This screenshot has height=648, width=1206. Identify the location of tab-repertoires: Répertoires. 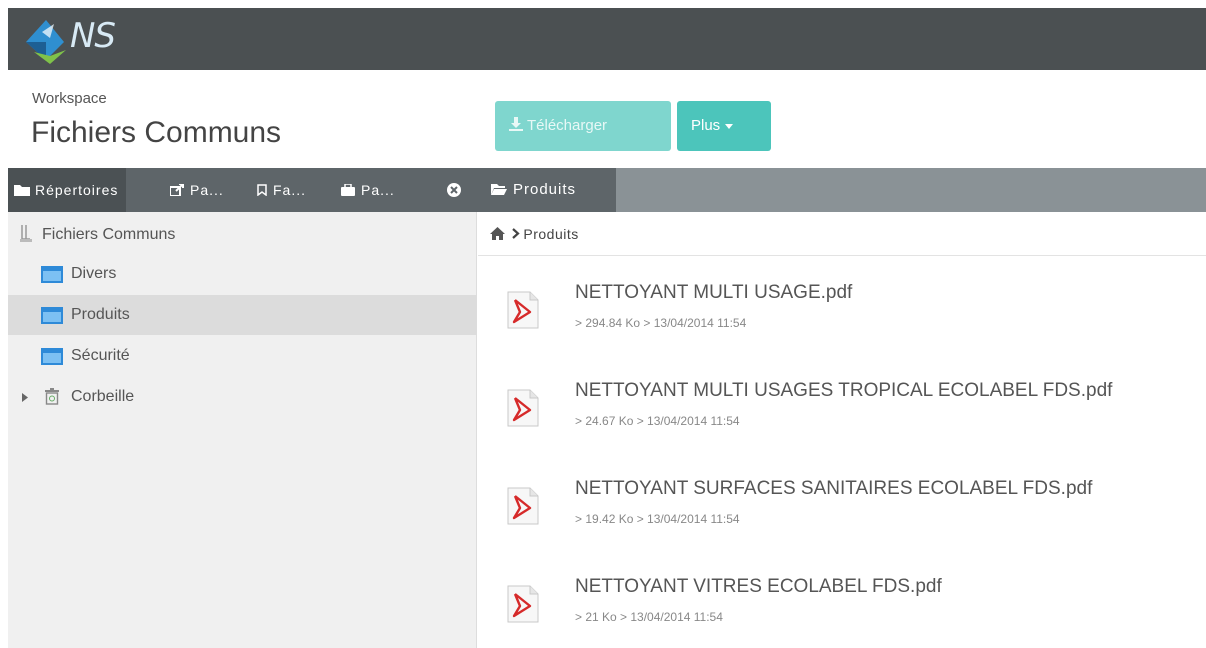
(67, 190).